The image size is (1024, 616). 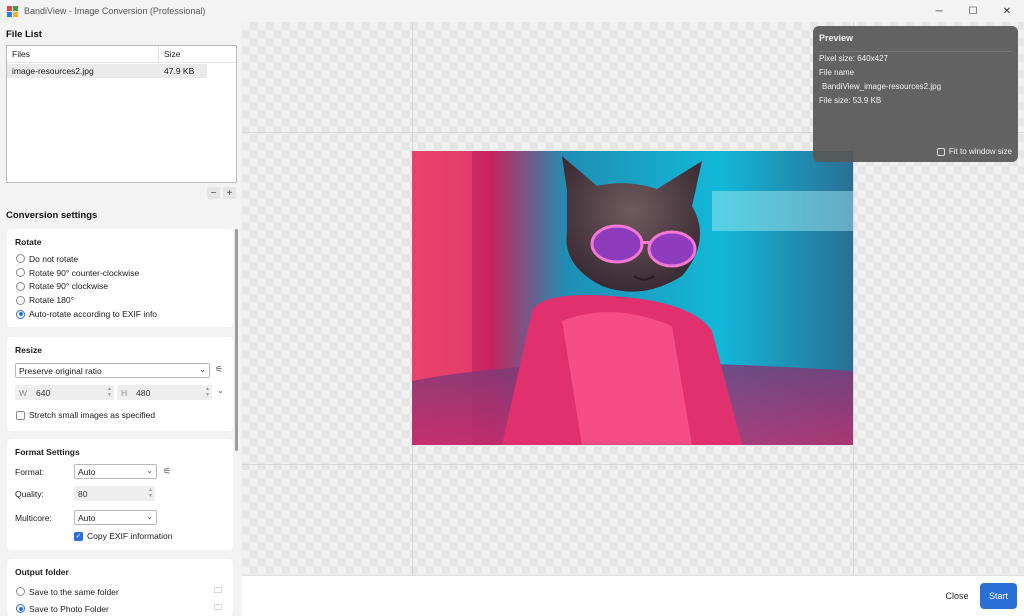 I want to click on format-label: Format:, so click(x=30, y=472).